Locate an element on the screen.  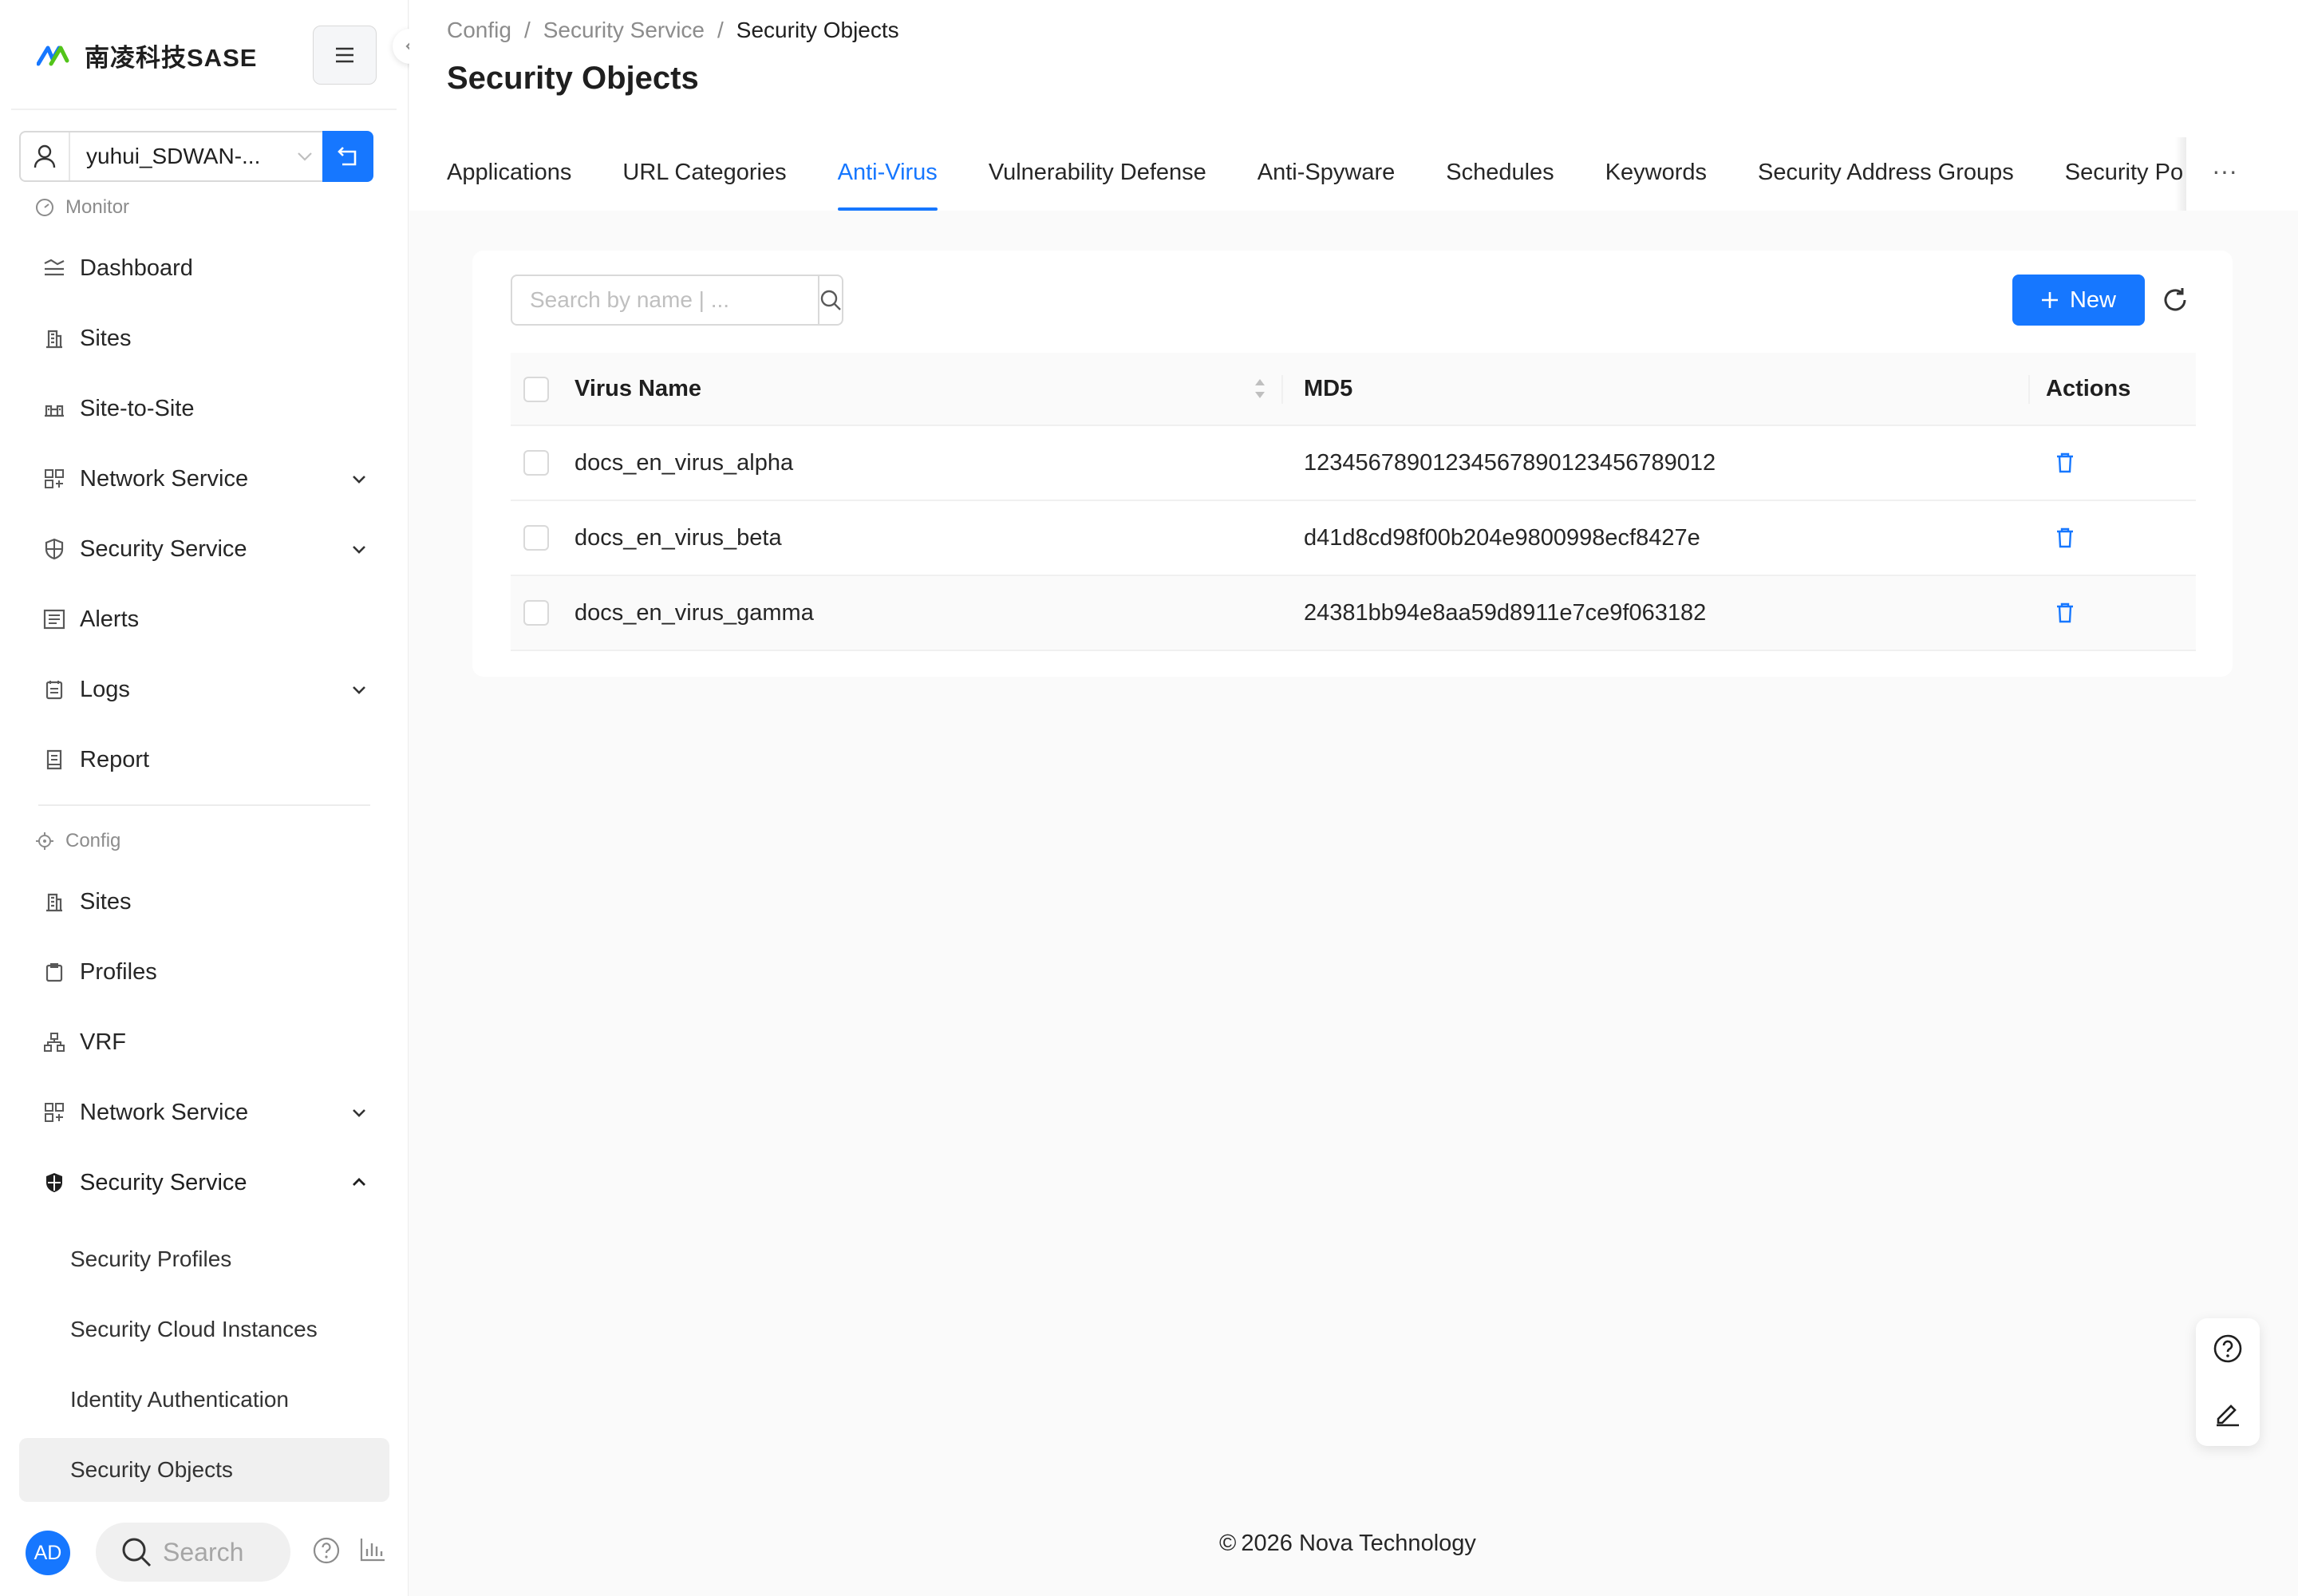
vrf-icon is located at coordinates (54, 1042).